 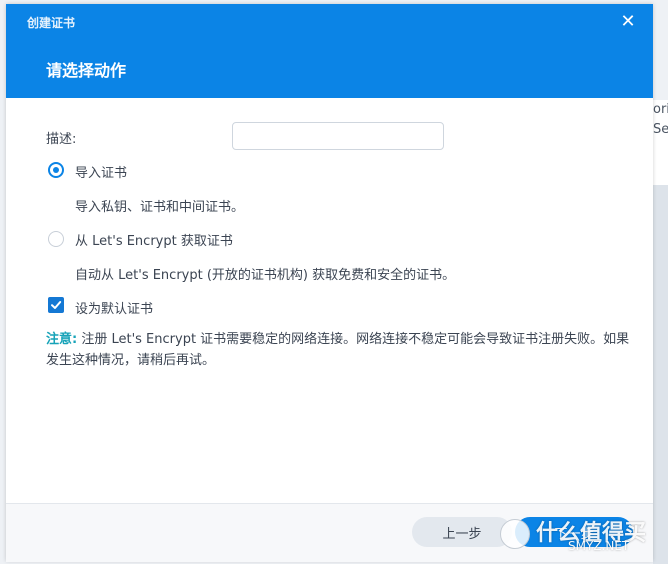 I want to click on radio-import-certificate, so click(x=56, y=170).